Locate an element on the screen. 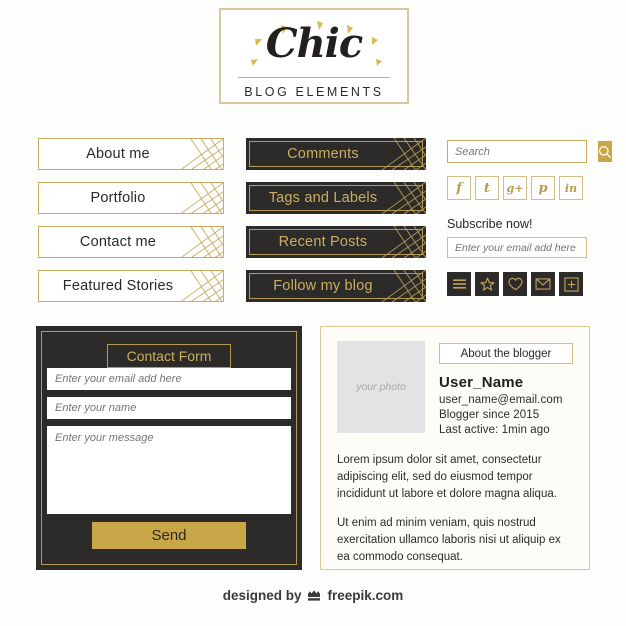 The width and height of the screenshot is (626, 626). nav-button-comments: Comments is located at coordinates (336, 154).